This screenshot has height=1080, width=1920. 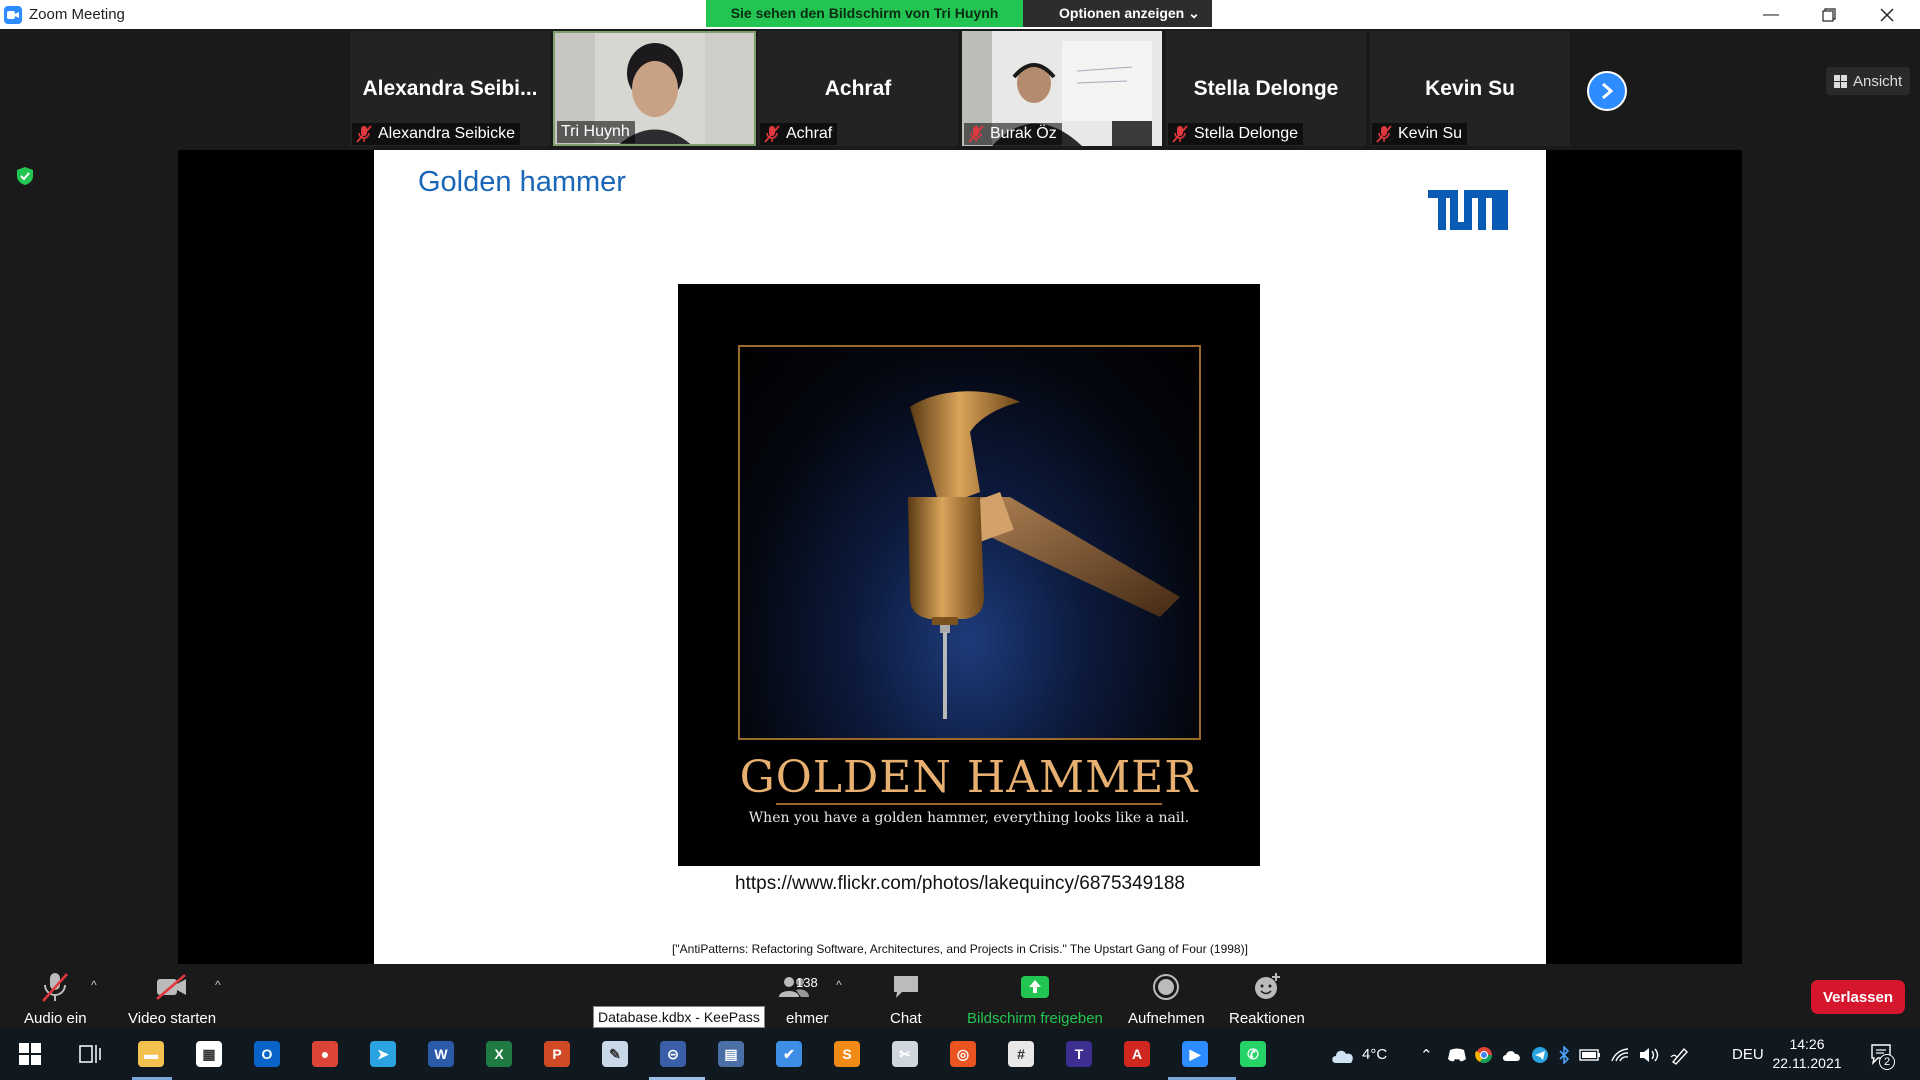 I want to click on restore-icon, so click(x=1829, y=14).